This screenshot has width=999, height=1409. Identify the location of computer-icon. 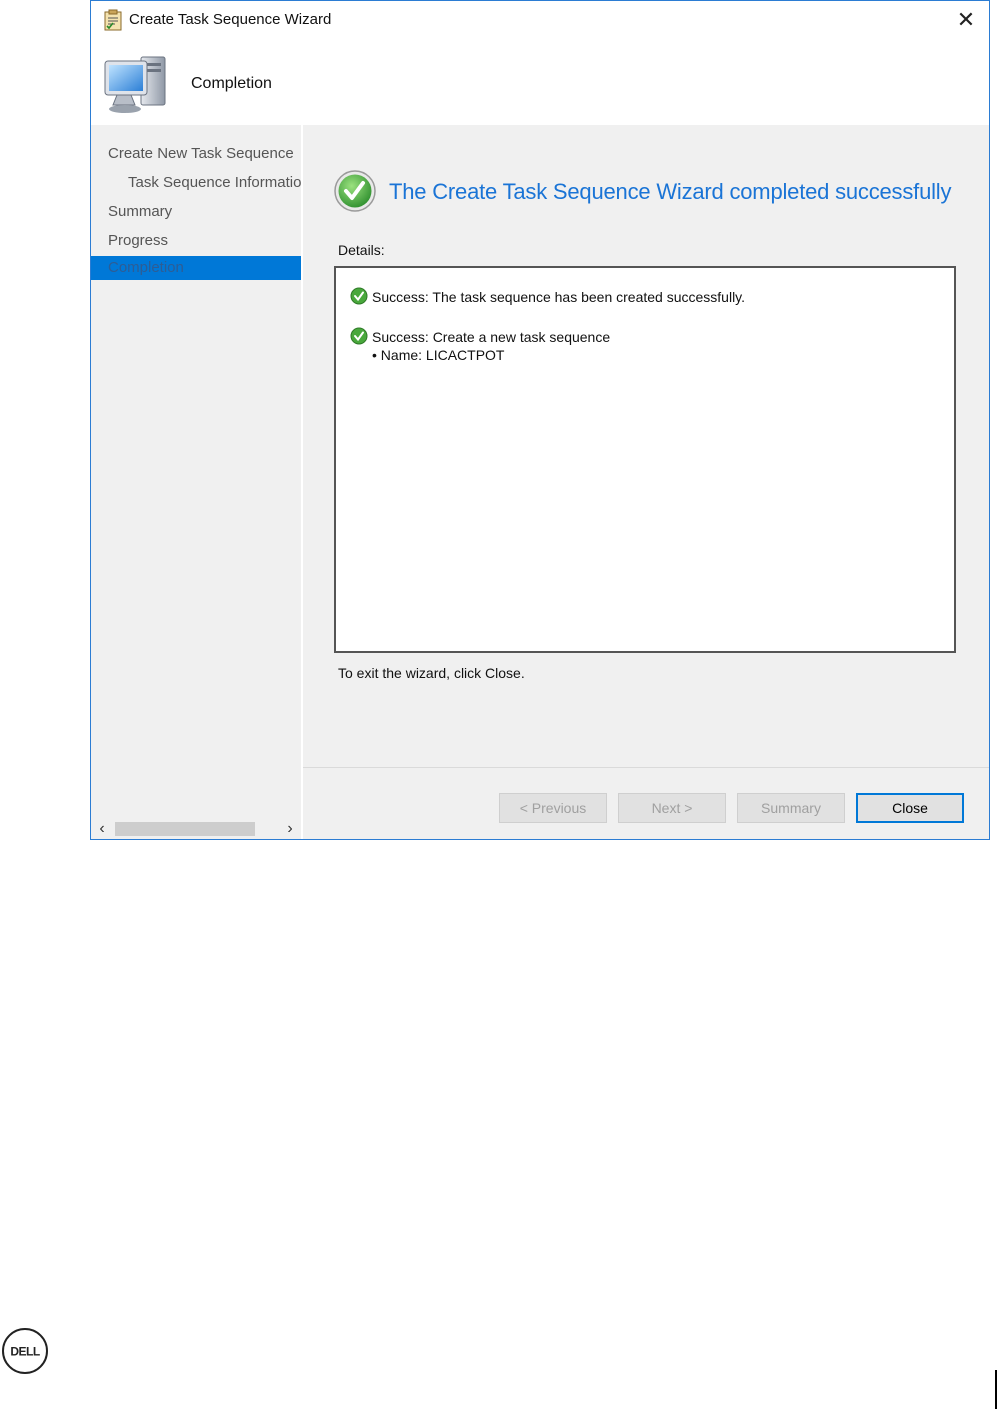
(135, 84).